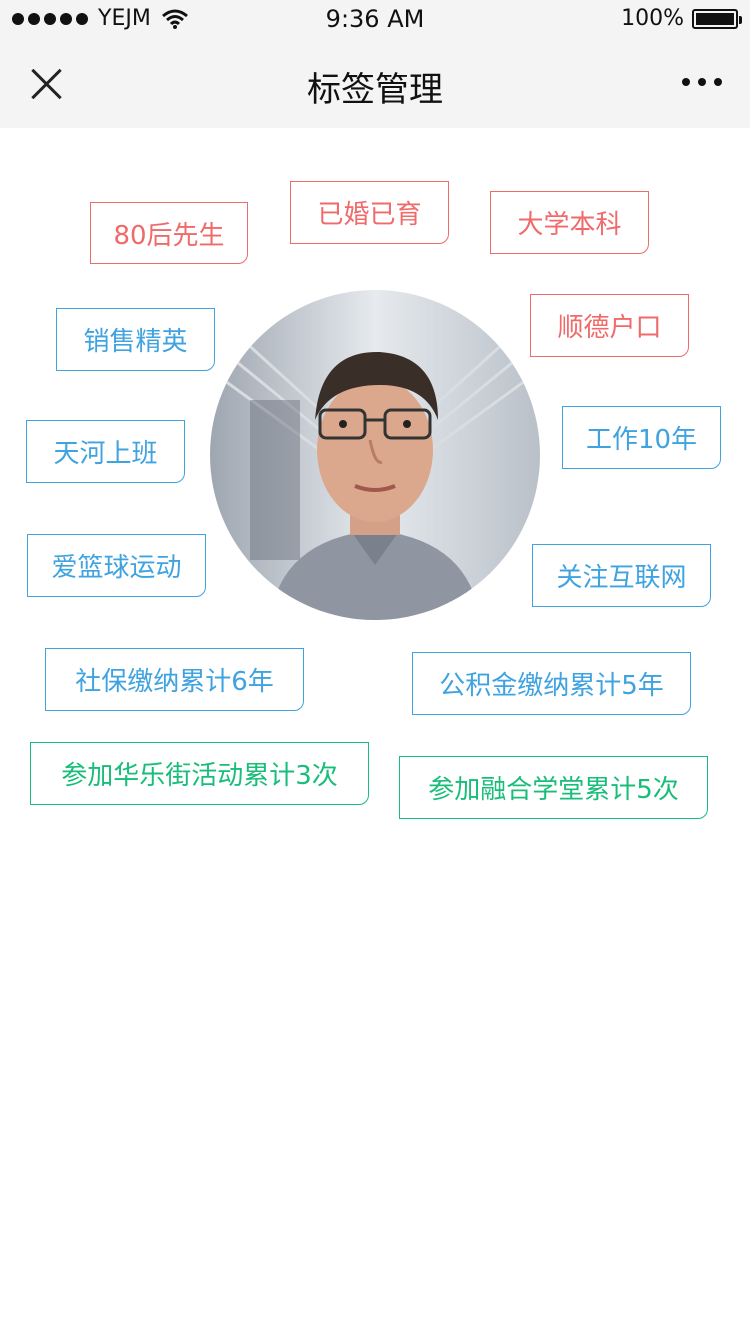 Image resolution: width=750 pixels, height=1334 pixels. Describe the element at coordinates (174, 679) in the screenshot. I see `tag-item: 社保缴纳累计6年` at that location.